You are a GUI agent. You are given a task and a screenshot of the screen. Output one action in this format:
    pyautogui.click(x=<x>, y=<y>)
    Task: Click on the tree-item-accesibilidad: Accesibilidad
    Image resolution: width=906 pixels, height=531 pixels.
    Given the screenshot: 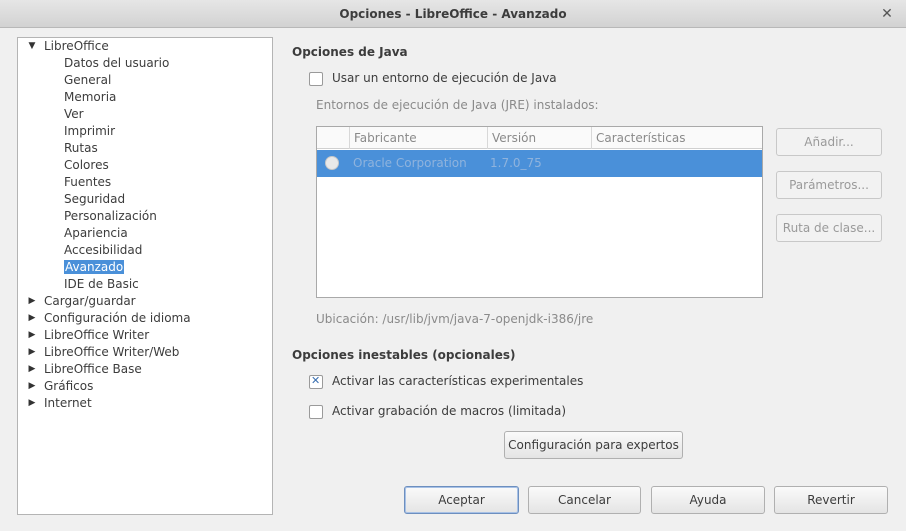 What is the action you would take?
    pyautogui.click(x=103, y=250)
    